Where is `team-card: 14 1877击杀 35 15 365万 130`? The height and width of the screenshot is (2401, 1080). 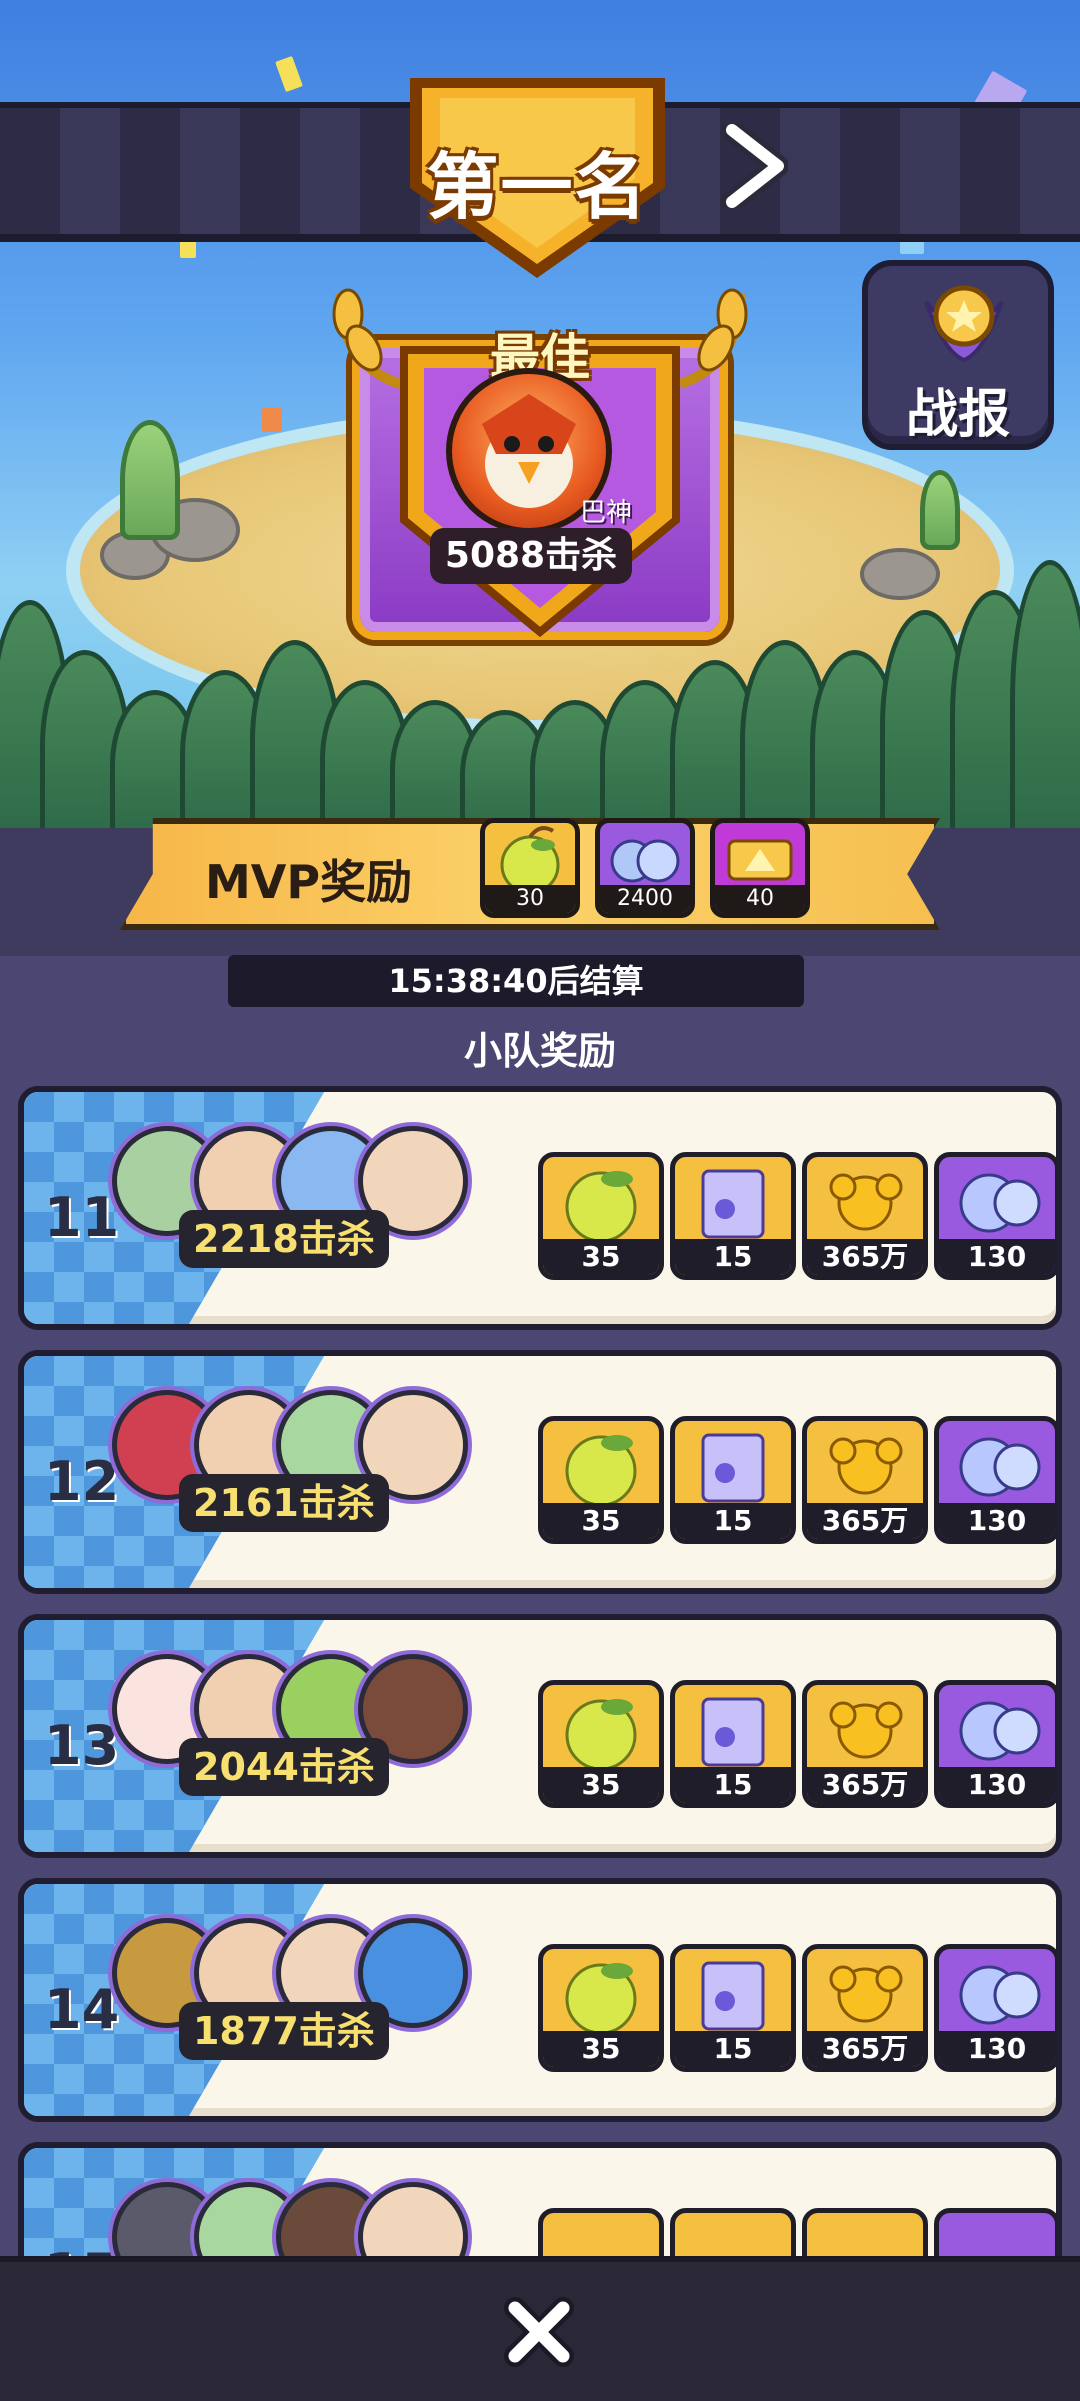 team-card: 14 1877击杀 35 15 365万 130 is located at coordinates (540, 2000).